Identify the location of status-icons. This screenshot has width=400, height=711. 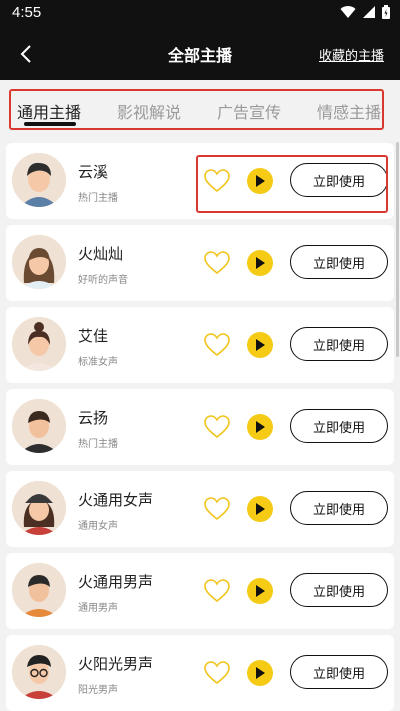
(365, 12).